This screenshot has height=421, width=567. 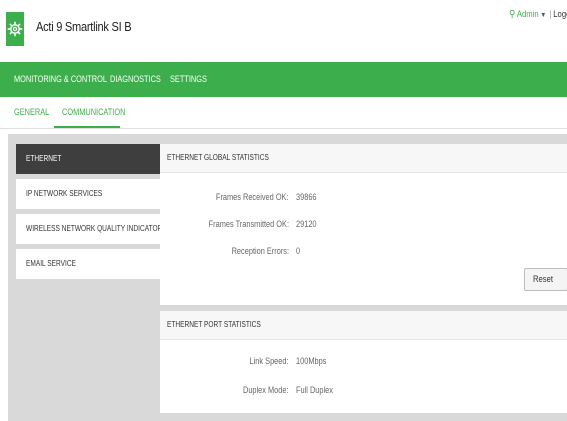 What do you see at coordinates (60, 79) in the screenshot?
I see `nav-monitoring-control: MONITORING & CONTROL` at bounding box center [60, 79].